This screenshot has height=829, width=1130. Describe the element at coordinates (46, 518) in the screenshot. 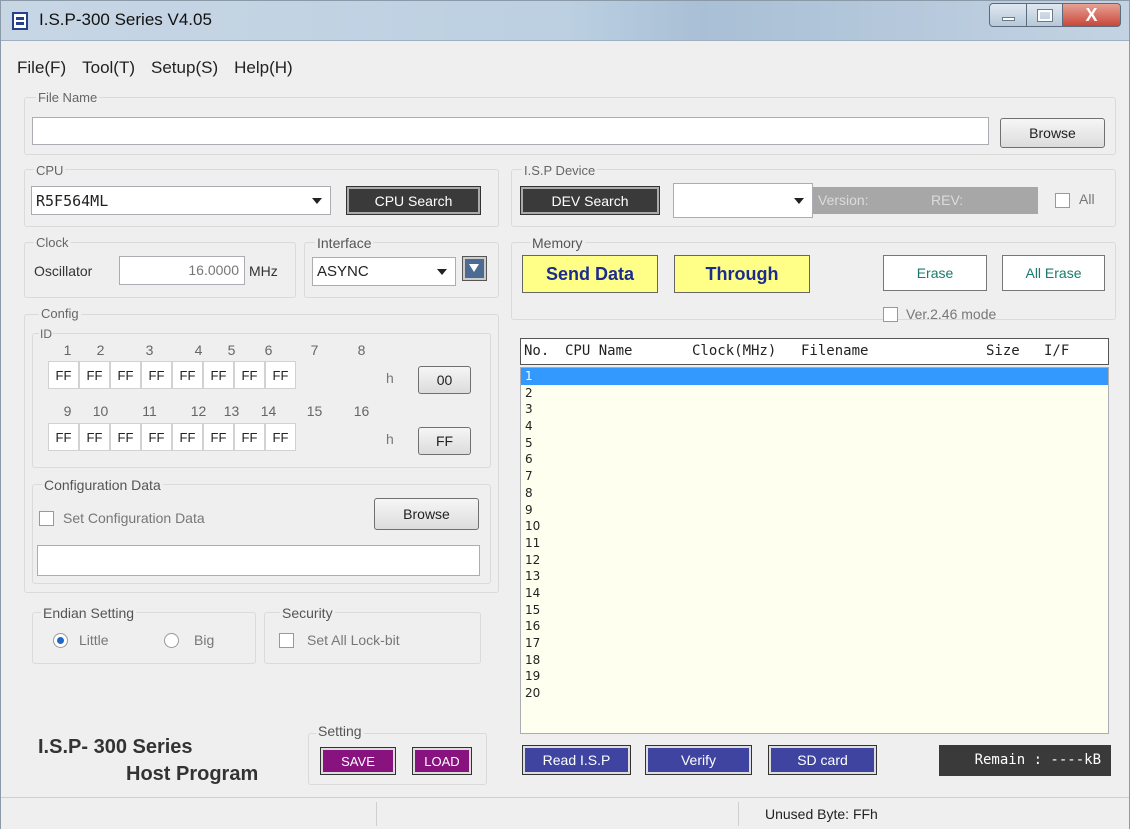

I see `set-config-data-checkbox` at that location.